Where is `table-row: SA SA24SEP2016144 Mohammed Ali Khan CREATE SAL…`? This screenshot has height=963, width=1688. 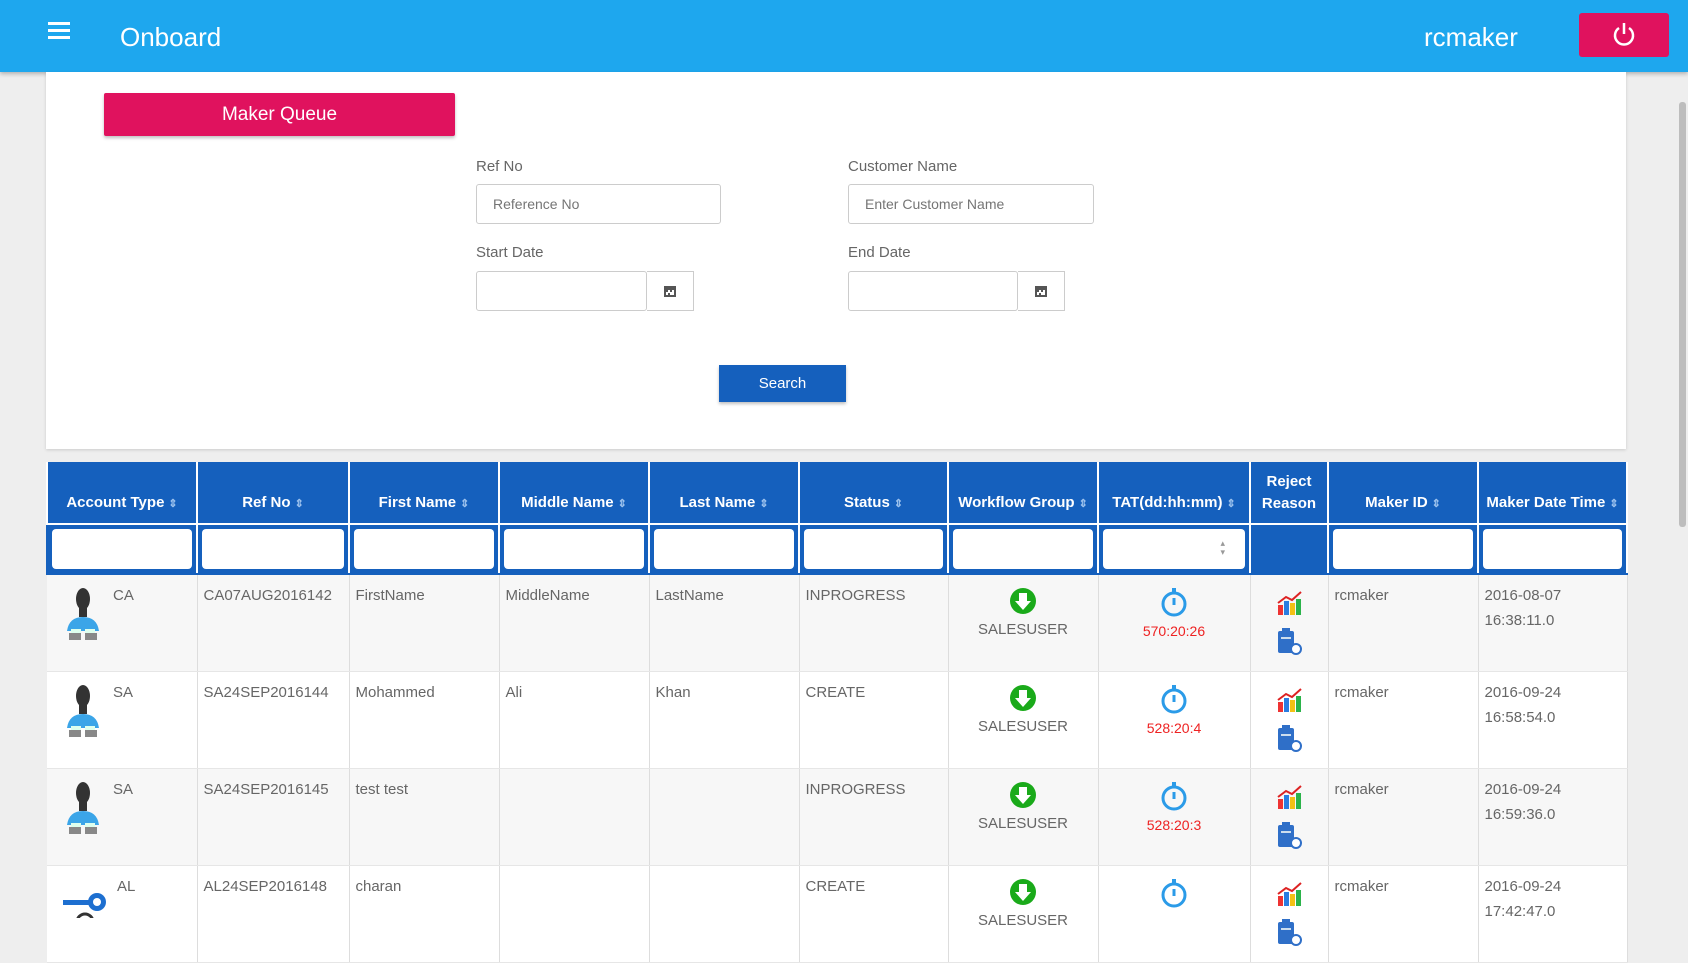
table-row: SA SA24SEP2016144 Mohammed Ali Khan CREATE SAL… is located at coordinates (837, 720).